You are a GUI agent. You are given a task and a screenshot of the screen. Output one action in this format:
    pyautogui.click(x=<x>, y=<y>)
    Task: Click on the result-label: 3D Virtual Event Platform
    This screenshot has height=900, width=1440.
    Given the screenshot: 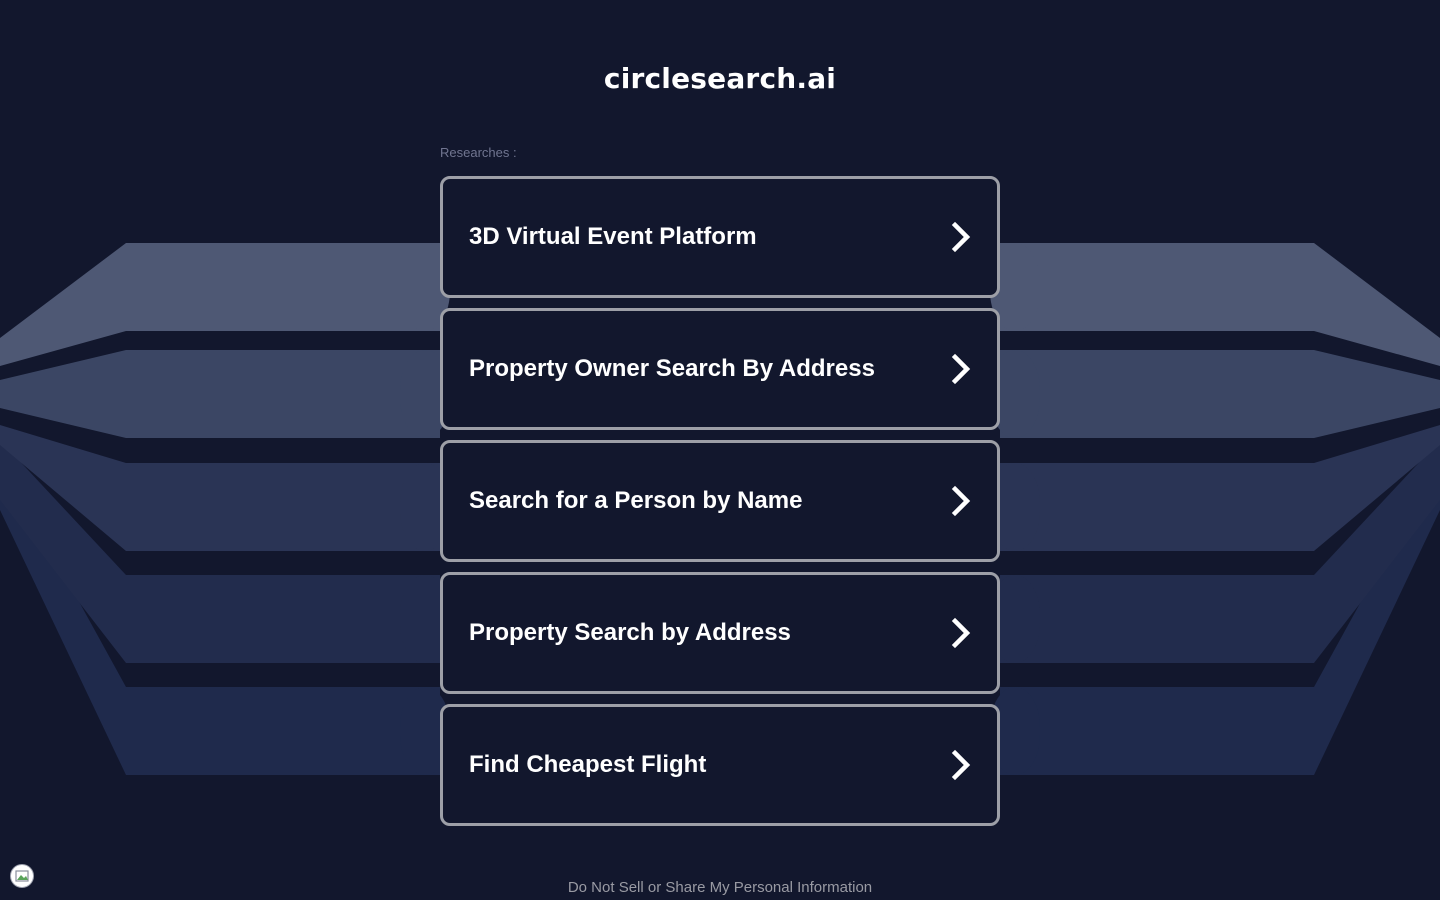 What is the action you would take?
    pyautogui.click(x=613, y=236)
    